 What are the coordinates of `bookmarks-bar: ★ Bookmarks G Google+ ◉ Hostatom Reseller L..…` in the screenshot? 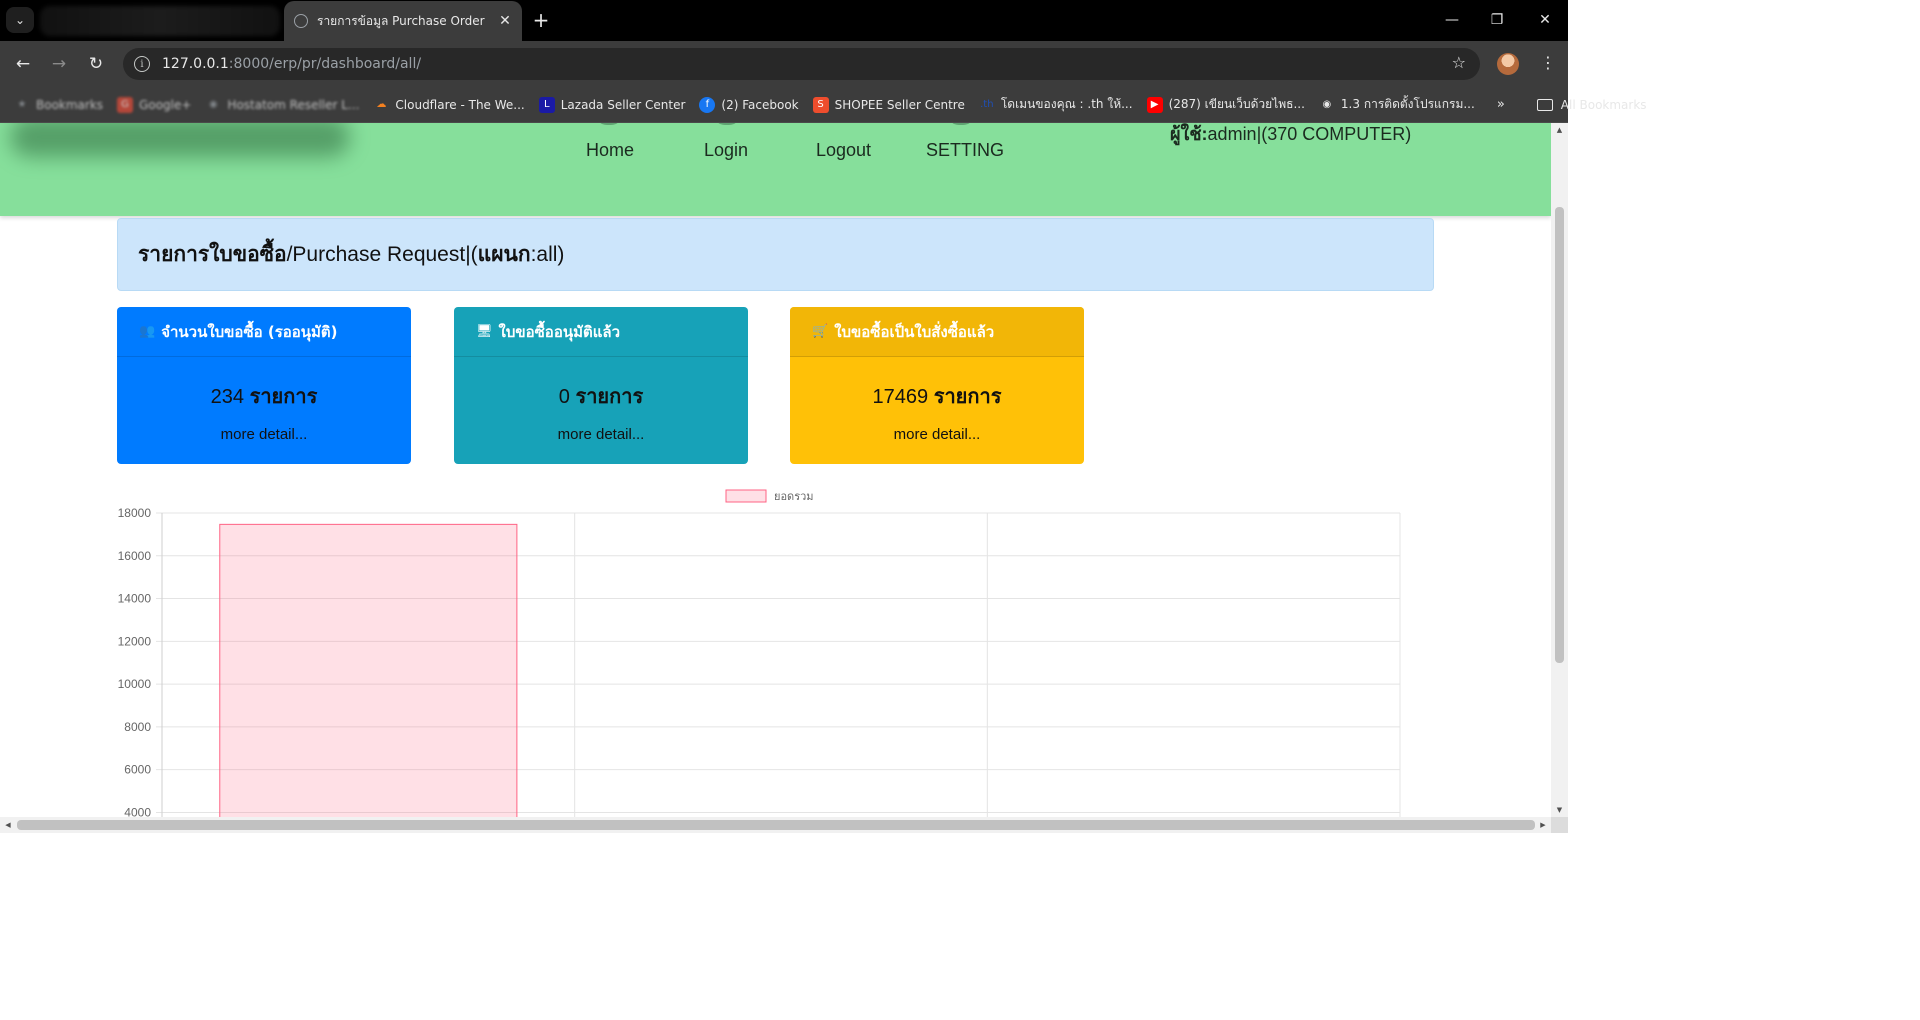 It's located at (823, 105).